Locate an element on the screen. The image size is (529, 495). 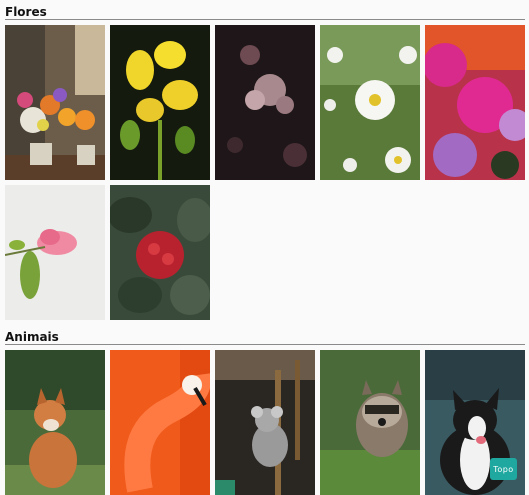
flower-bouquet-photo is located at coordinates (55, 102).